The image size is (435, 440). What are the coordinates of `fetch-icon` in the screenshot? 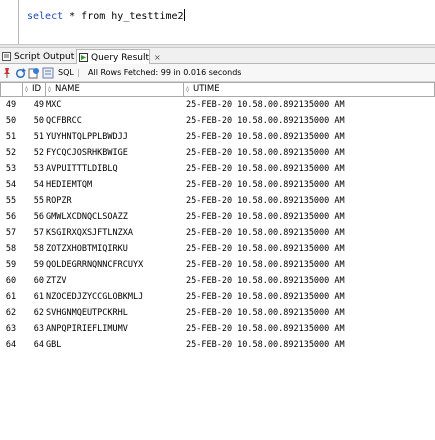 It's located at (48, 73).